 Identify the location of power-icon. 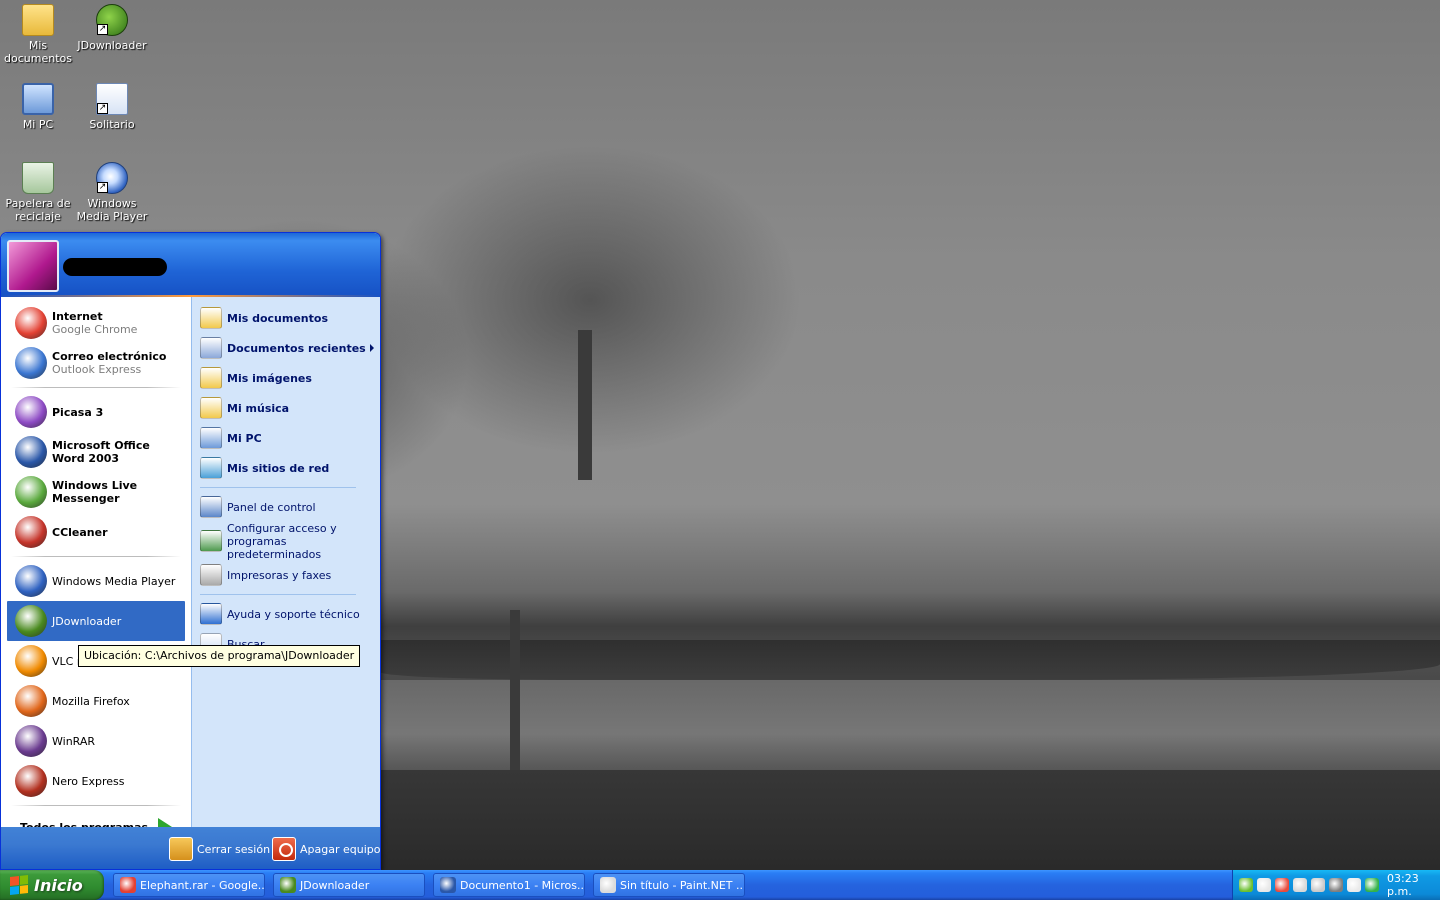
(284, 849).